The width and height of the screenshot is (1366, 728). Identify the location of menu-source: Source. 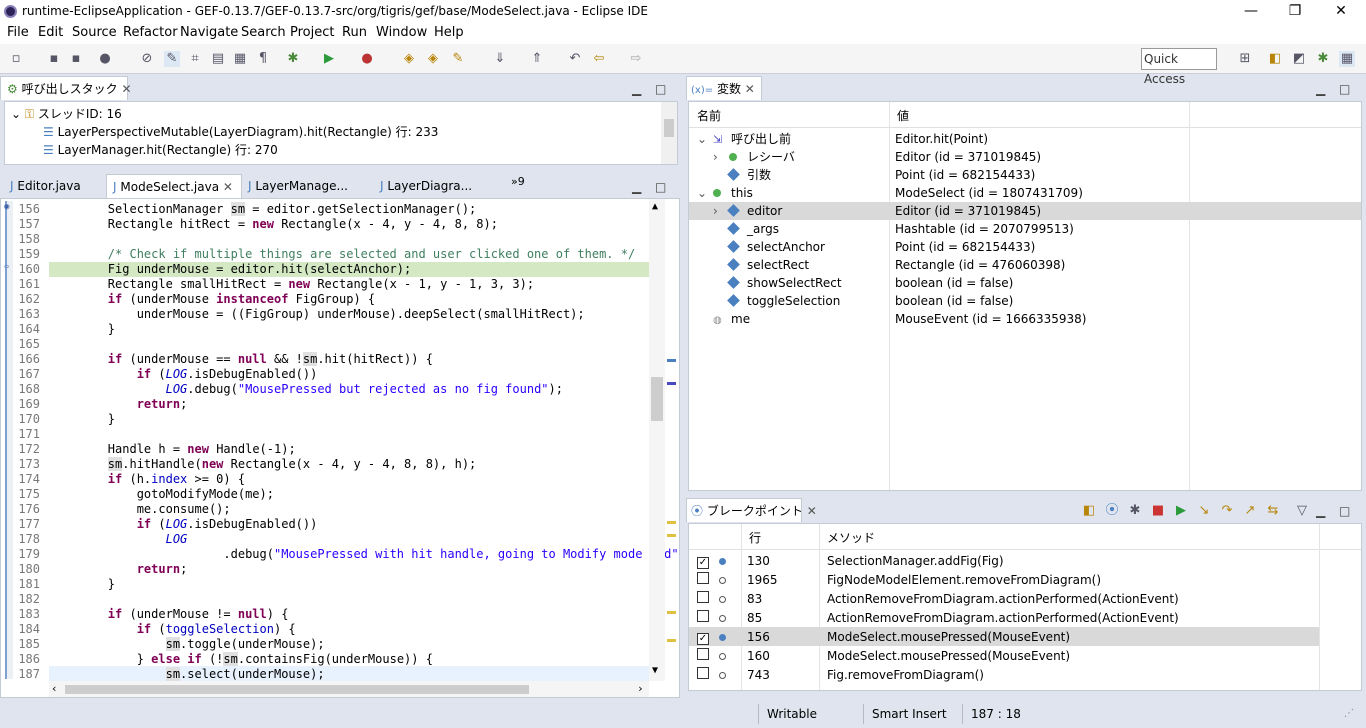
(94, 32).